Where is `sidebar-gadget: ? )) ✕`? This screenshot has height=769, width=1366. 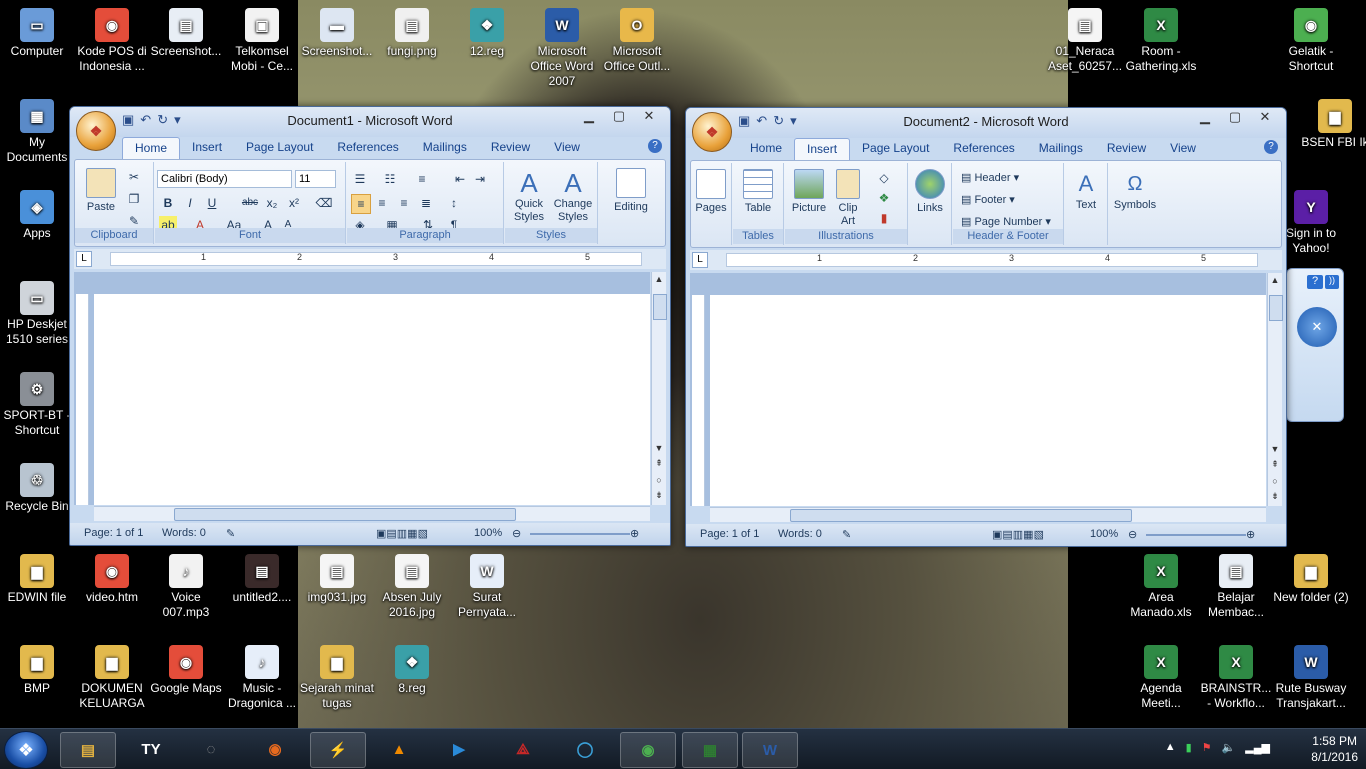
sidebar-gadget: ? )) ✕ is located at coordinates (1315, 345).